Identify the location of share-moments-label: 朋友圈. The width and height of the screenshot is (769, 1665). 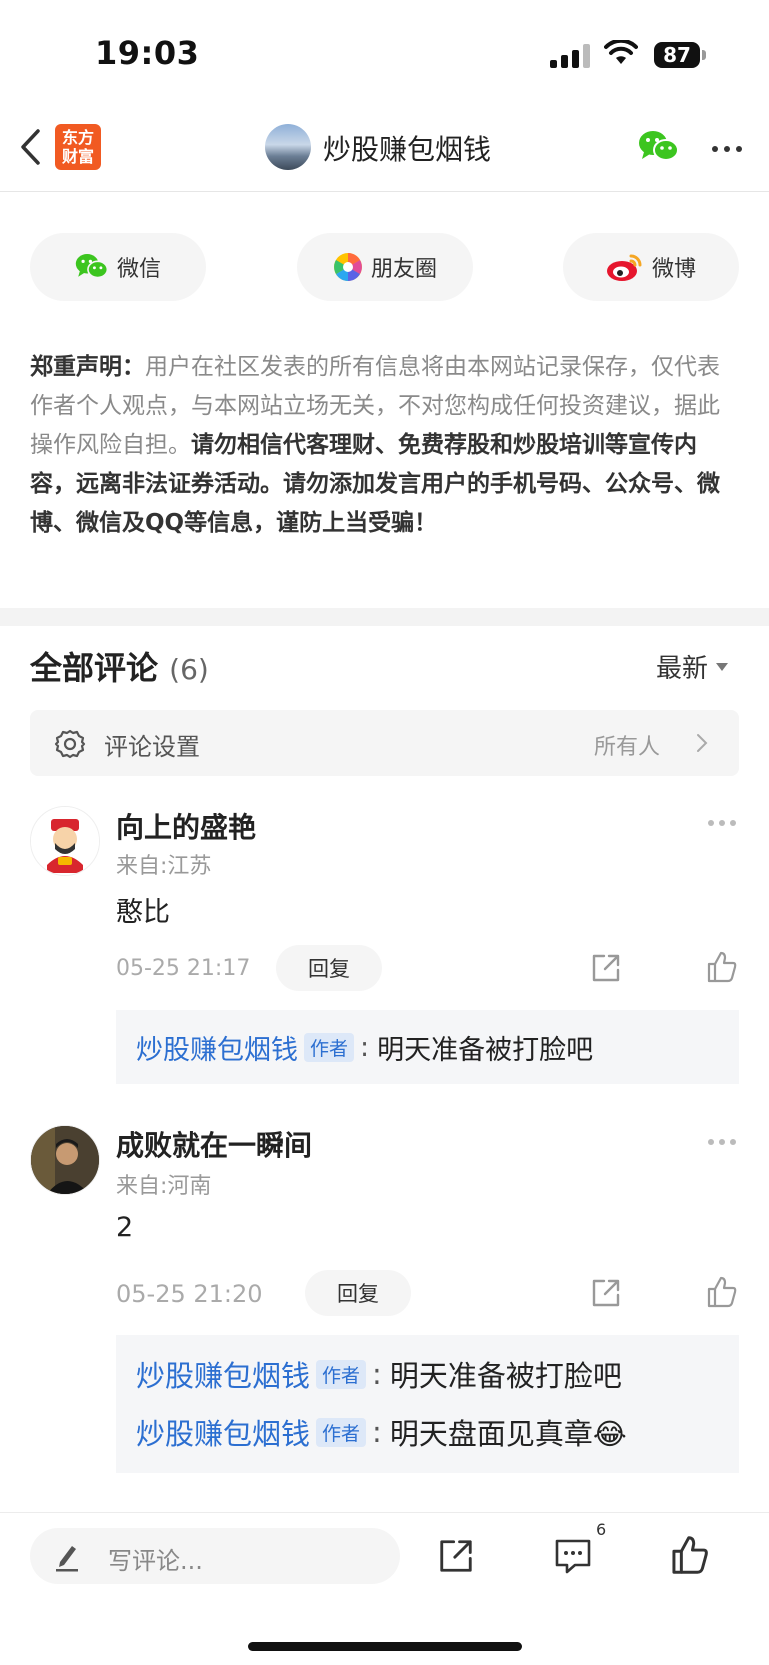
(403, 269).